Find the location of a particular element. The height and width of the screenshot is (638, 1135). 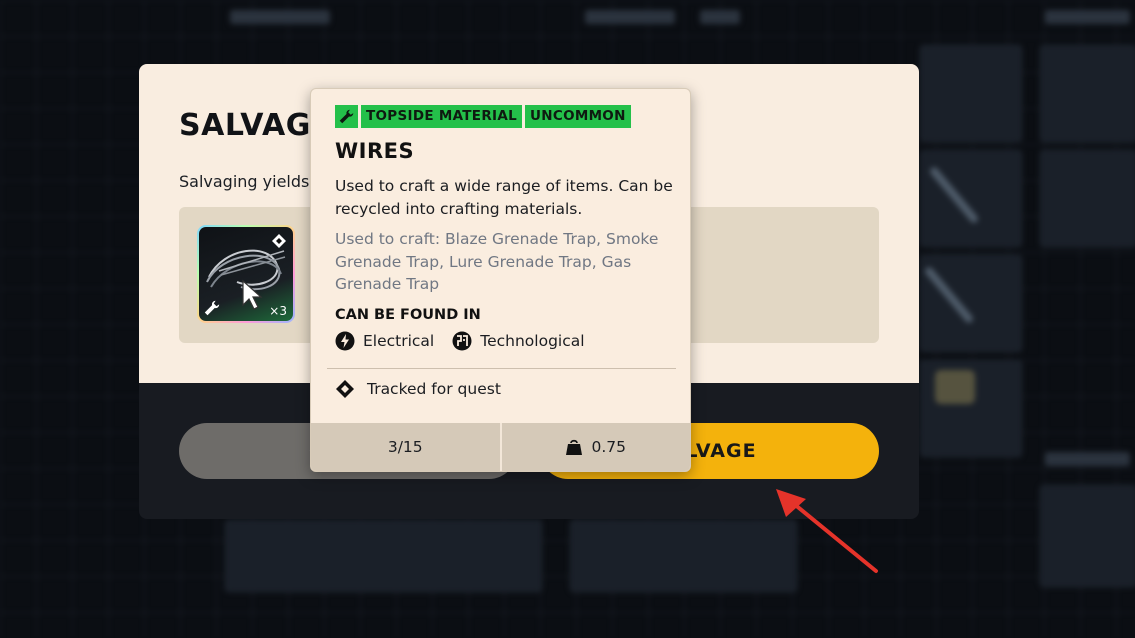

found-in-list: Electrical Technological is located at coordinates (469, 341).